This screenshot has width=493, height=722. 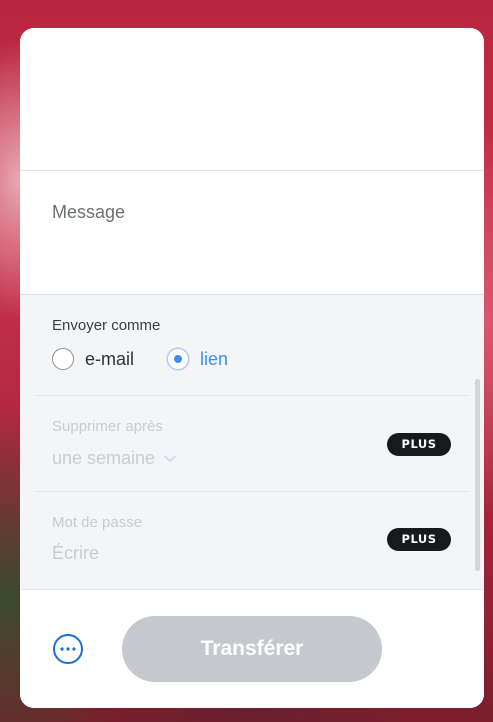 I want to click on radio-email-label: e-mail, so click(x=109, y=359).